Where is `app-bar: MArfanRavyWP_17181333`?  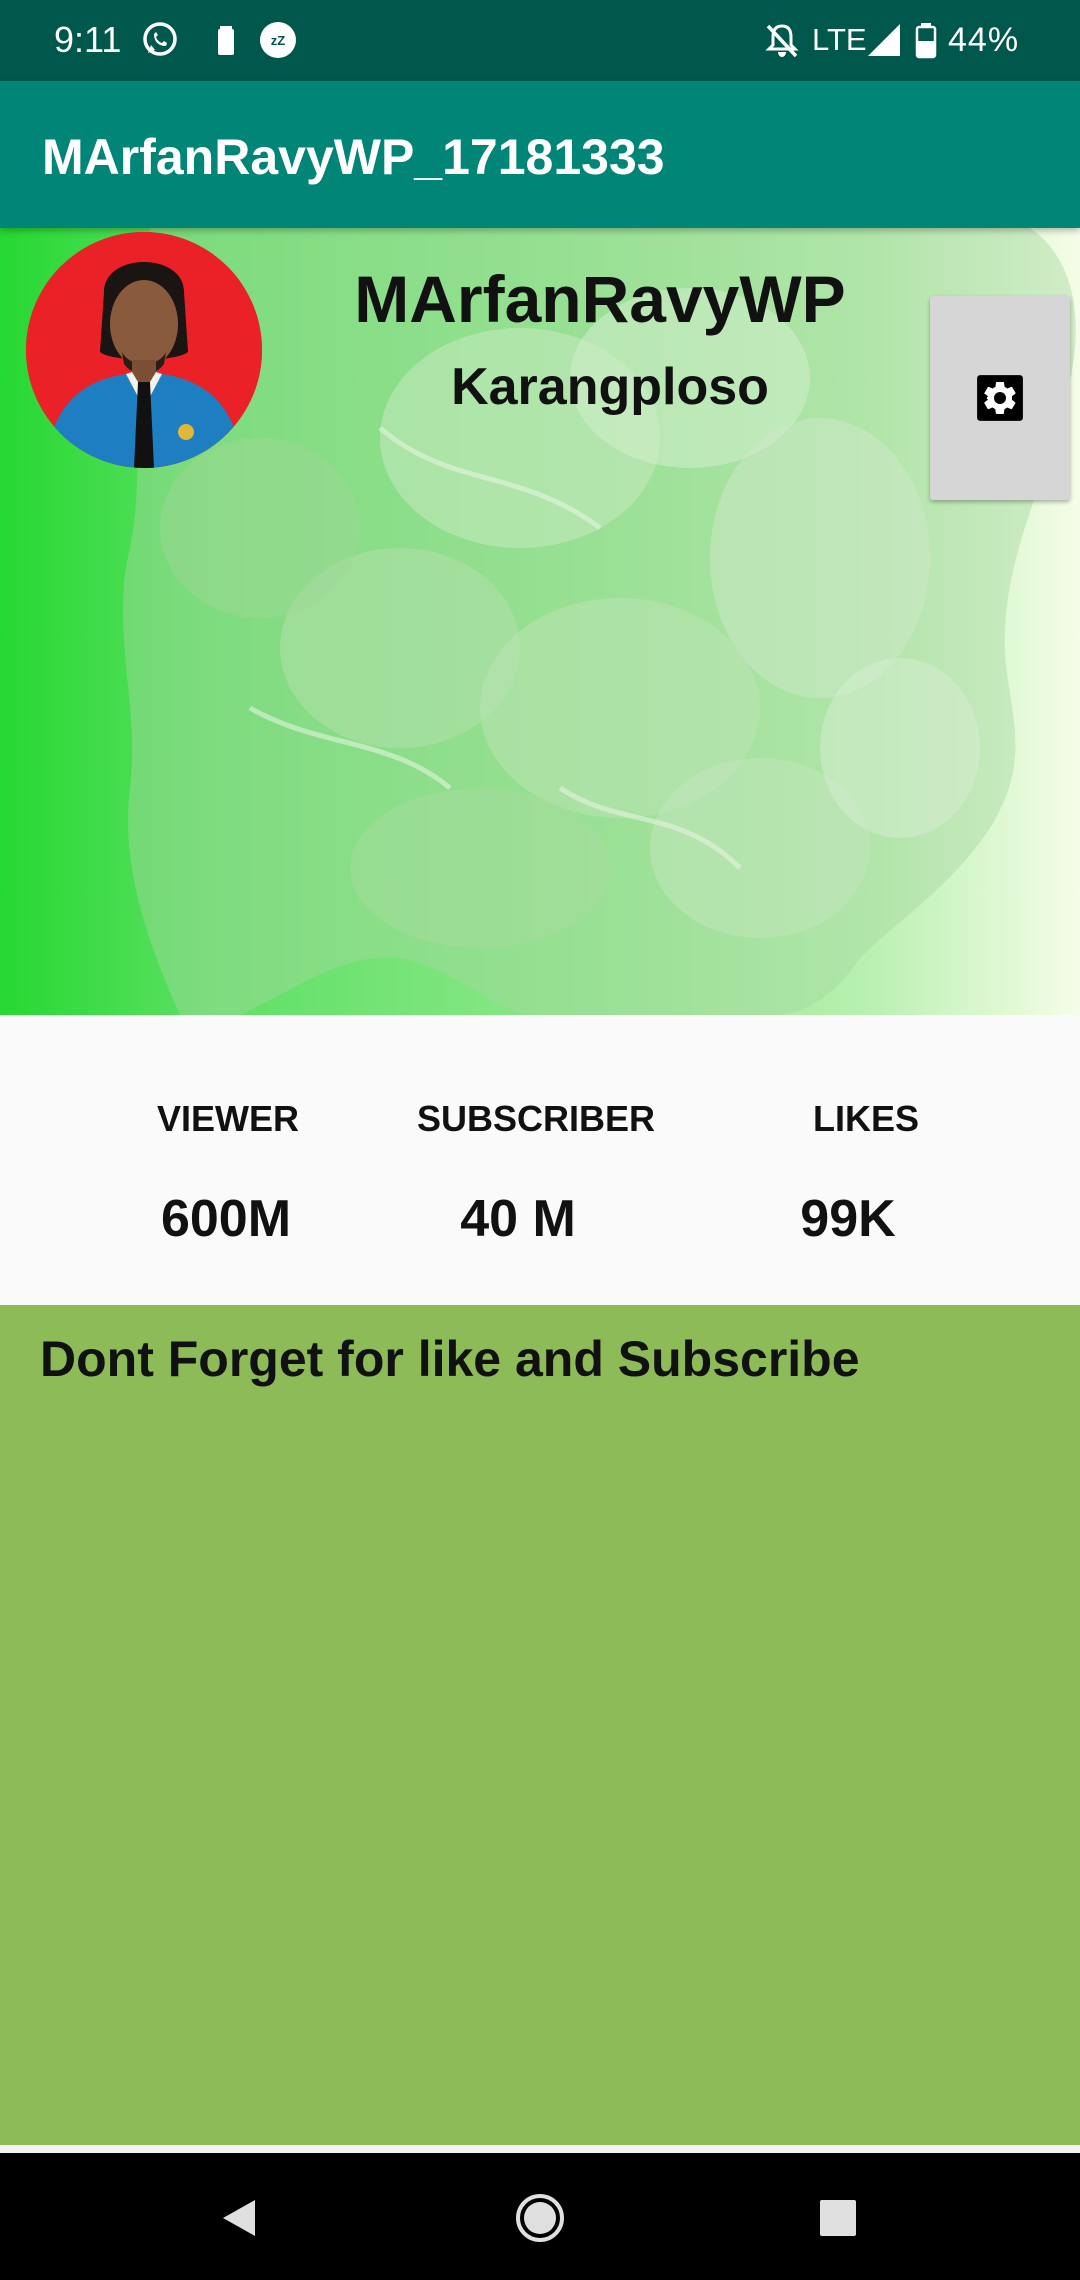 app-bar: MArfanRavyWP_17181333 is located at coordinates (540, 154).